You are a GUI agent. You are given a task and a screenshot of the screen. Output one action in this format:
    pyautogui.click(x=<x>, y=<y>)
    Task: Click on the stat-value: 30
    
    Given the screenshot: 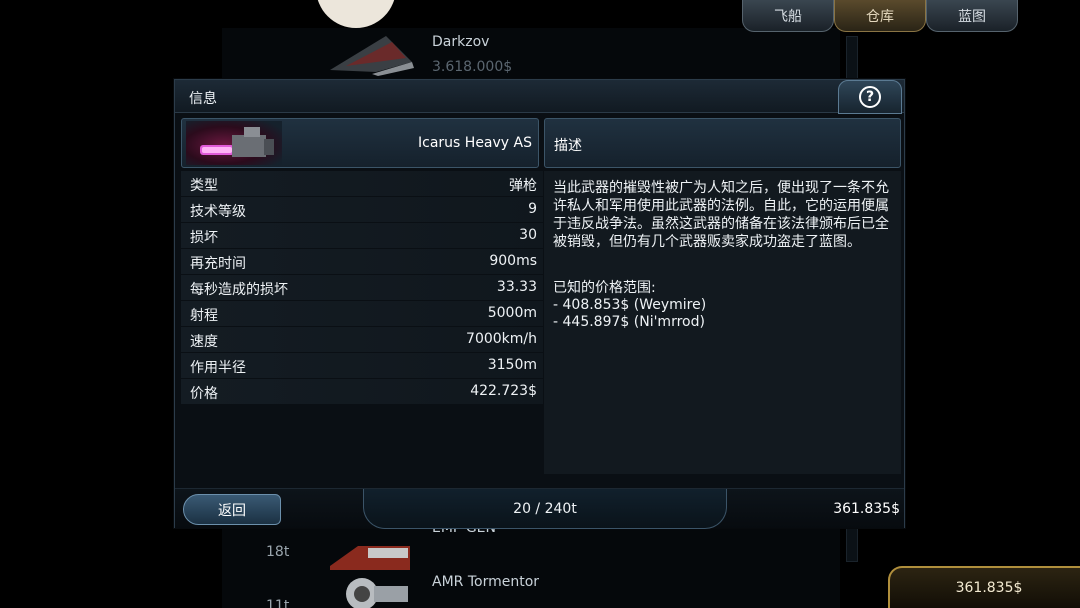 What is the action you would take?
    pyautogui.click(x=528, y=235)
    